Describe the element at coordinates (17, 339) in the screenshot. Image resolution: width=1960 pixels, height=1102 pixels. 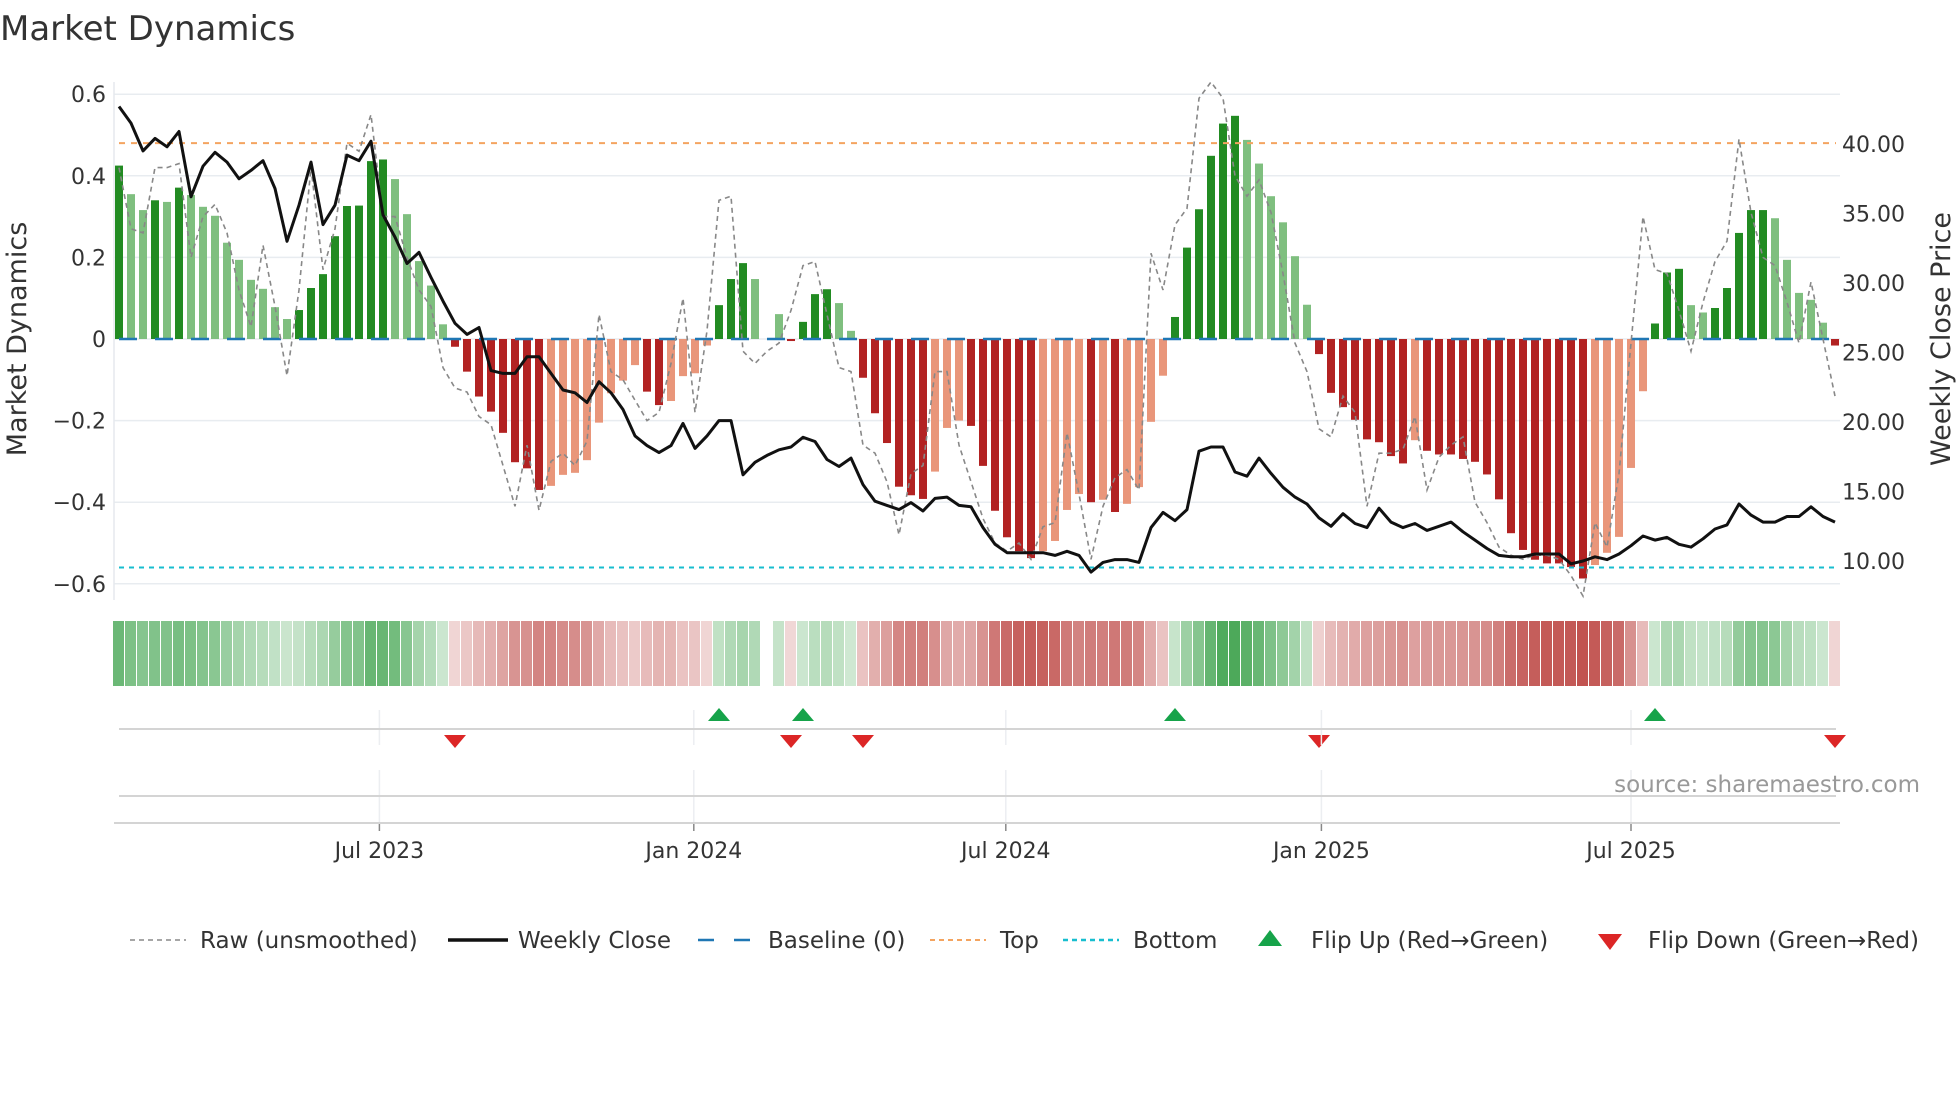
I see `y-axis-label: Market Dynamics` at that location.